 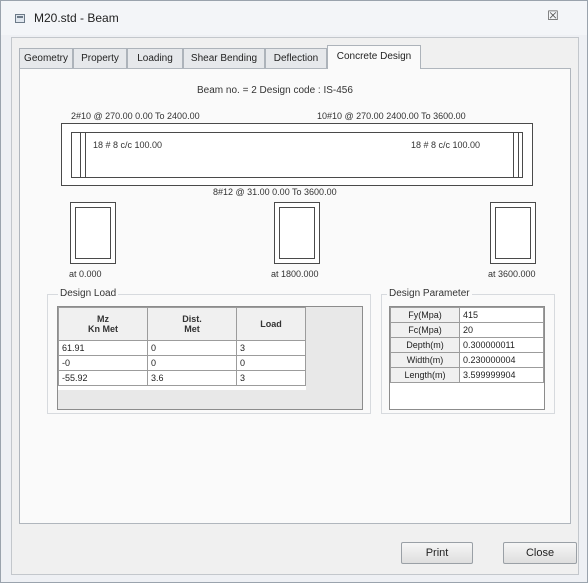 I want to click on table-row: Fy(Mpa) 415, so click(x=467, y=315).